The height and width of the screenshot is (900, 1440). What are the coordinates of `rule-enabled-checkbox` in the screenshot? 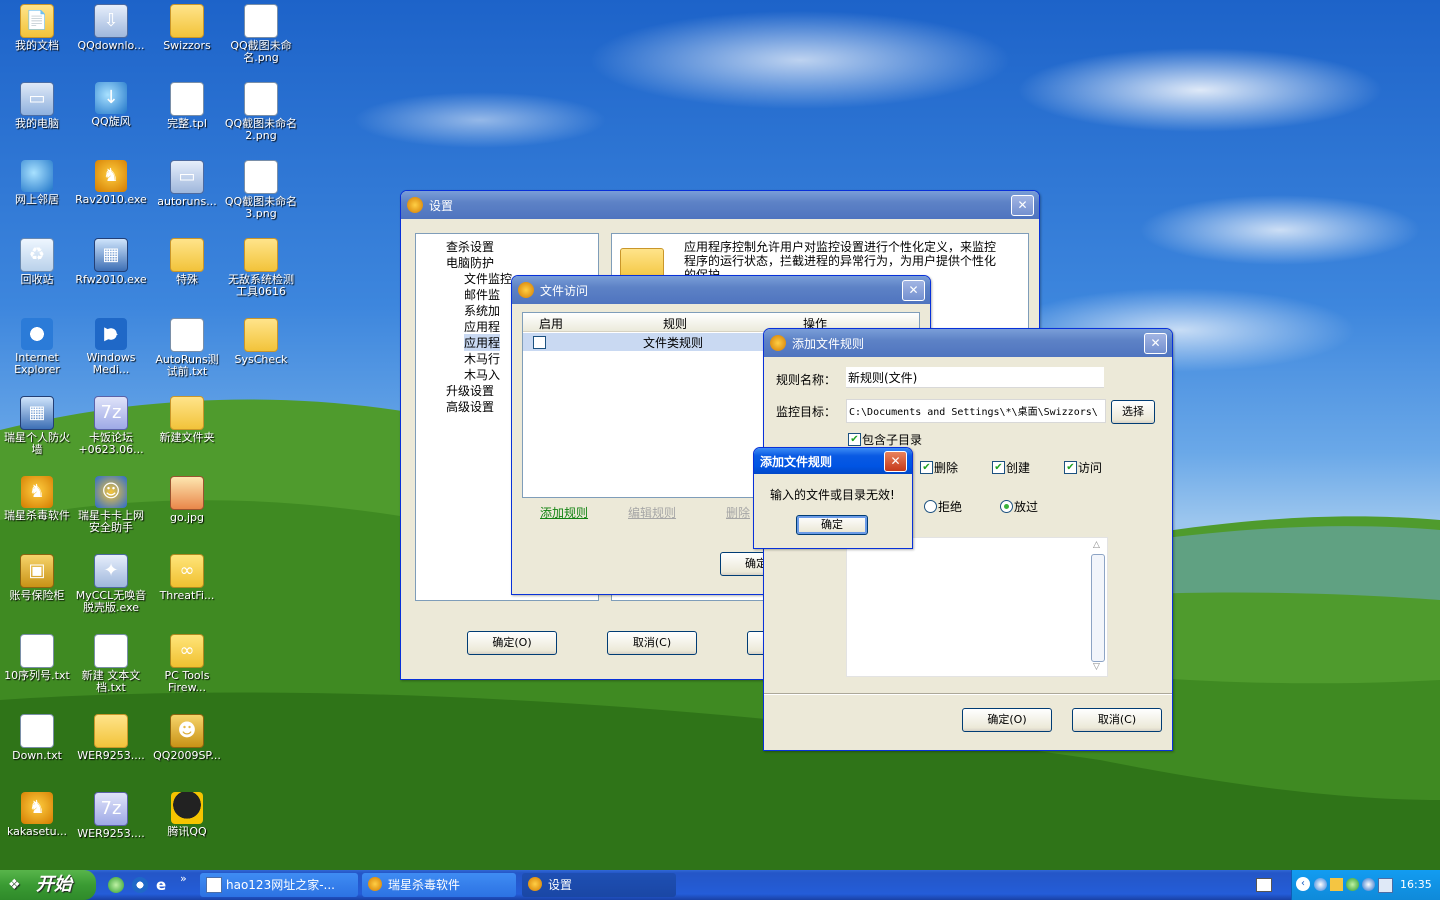 It's located at (539, 342).